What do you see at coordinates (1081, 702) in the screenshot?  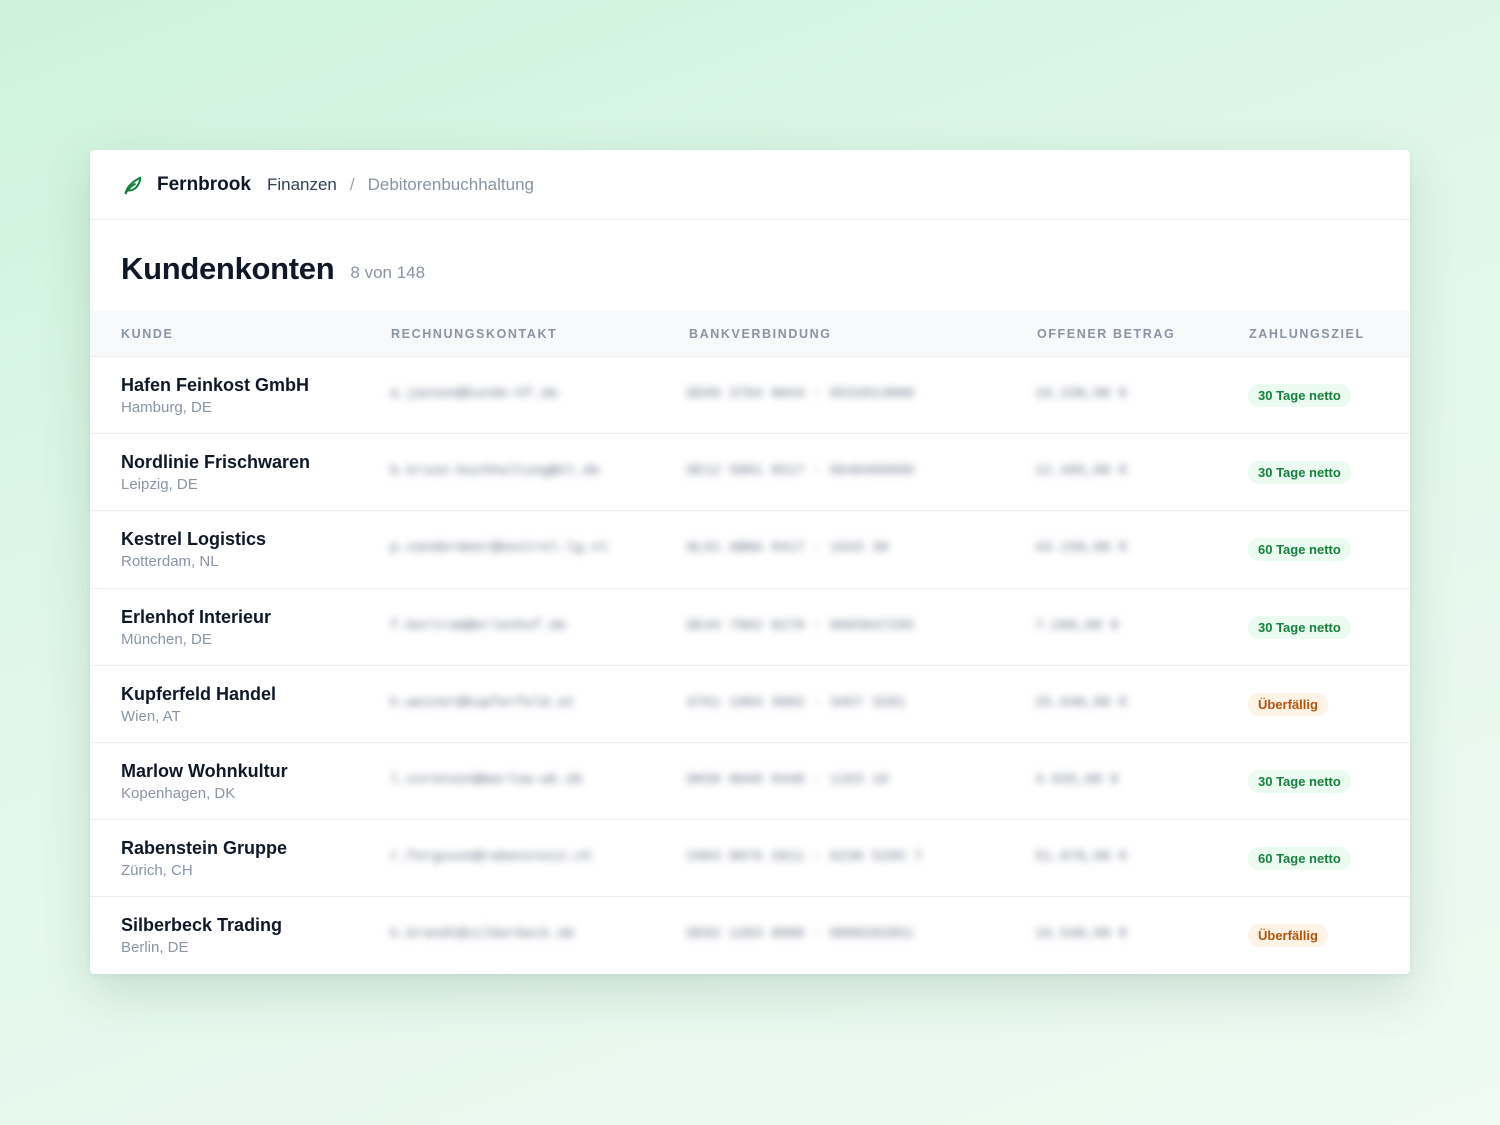 I see `open-amount: 25.640,00 €` at bounding box center [1081, 702].